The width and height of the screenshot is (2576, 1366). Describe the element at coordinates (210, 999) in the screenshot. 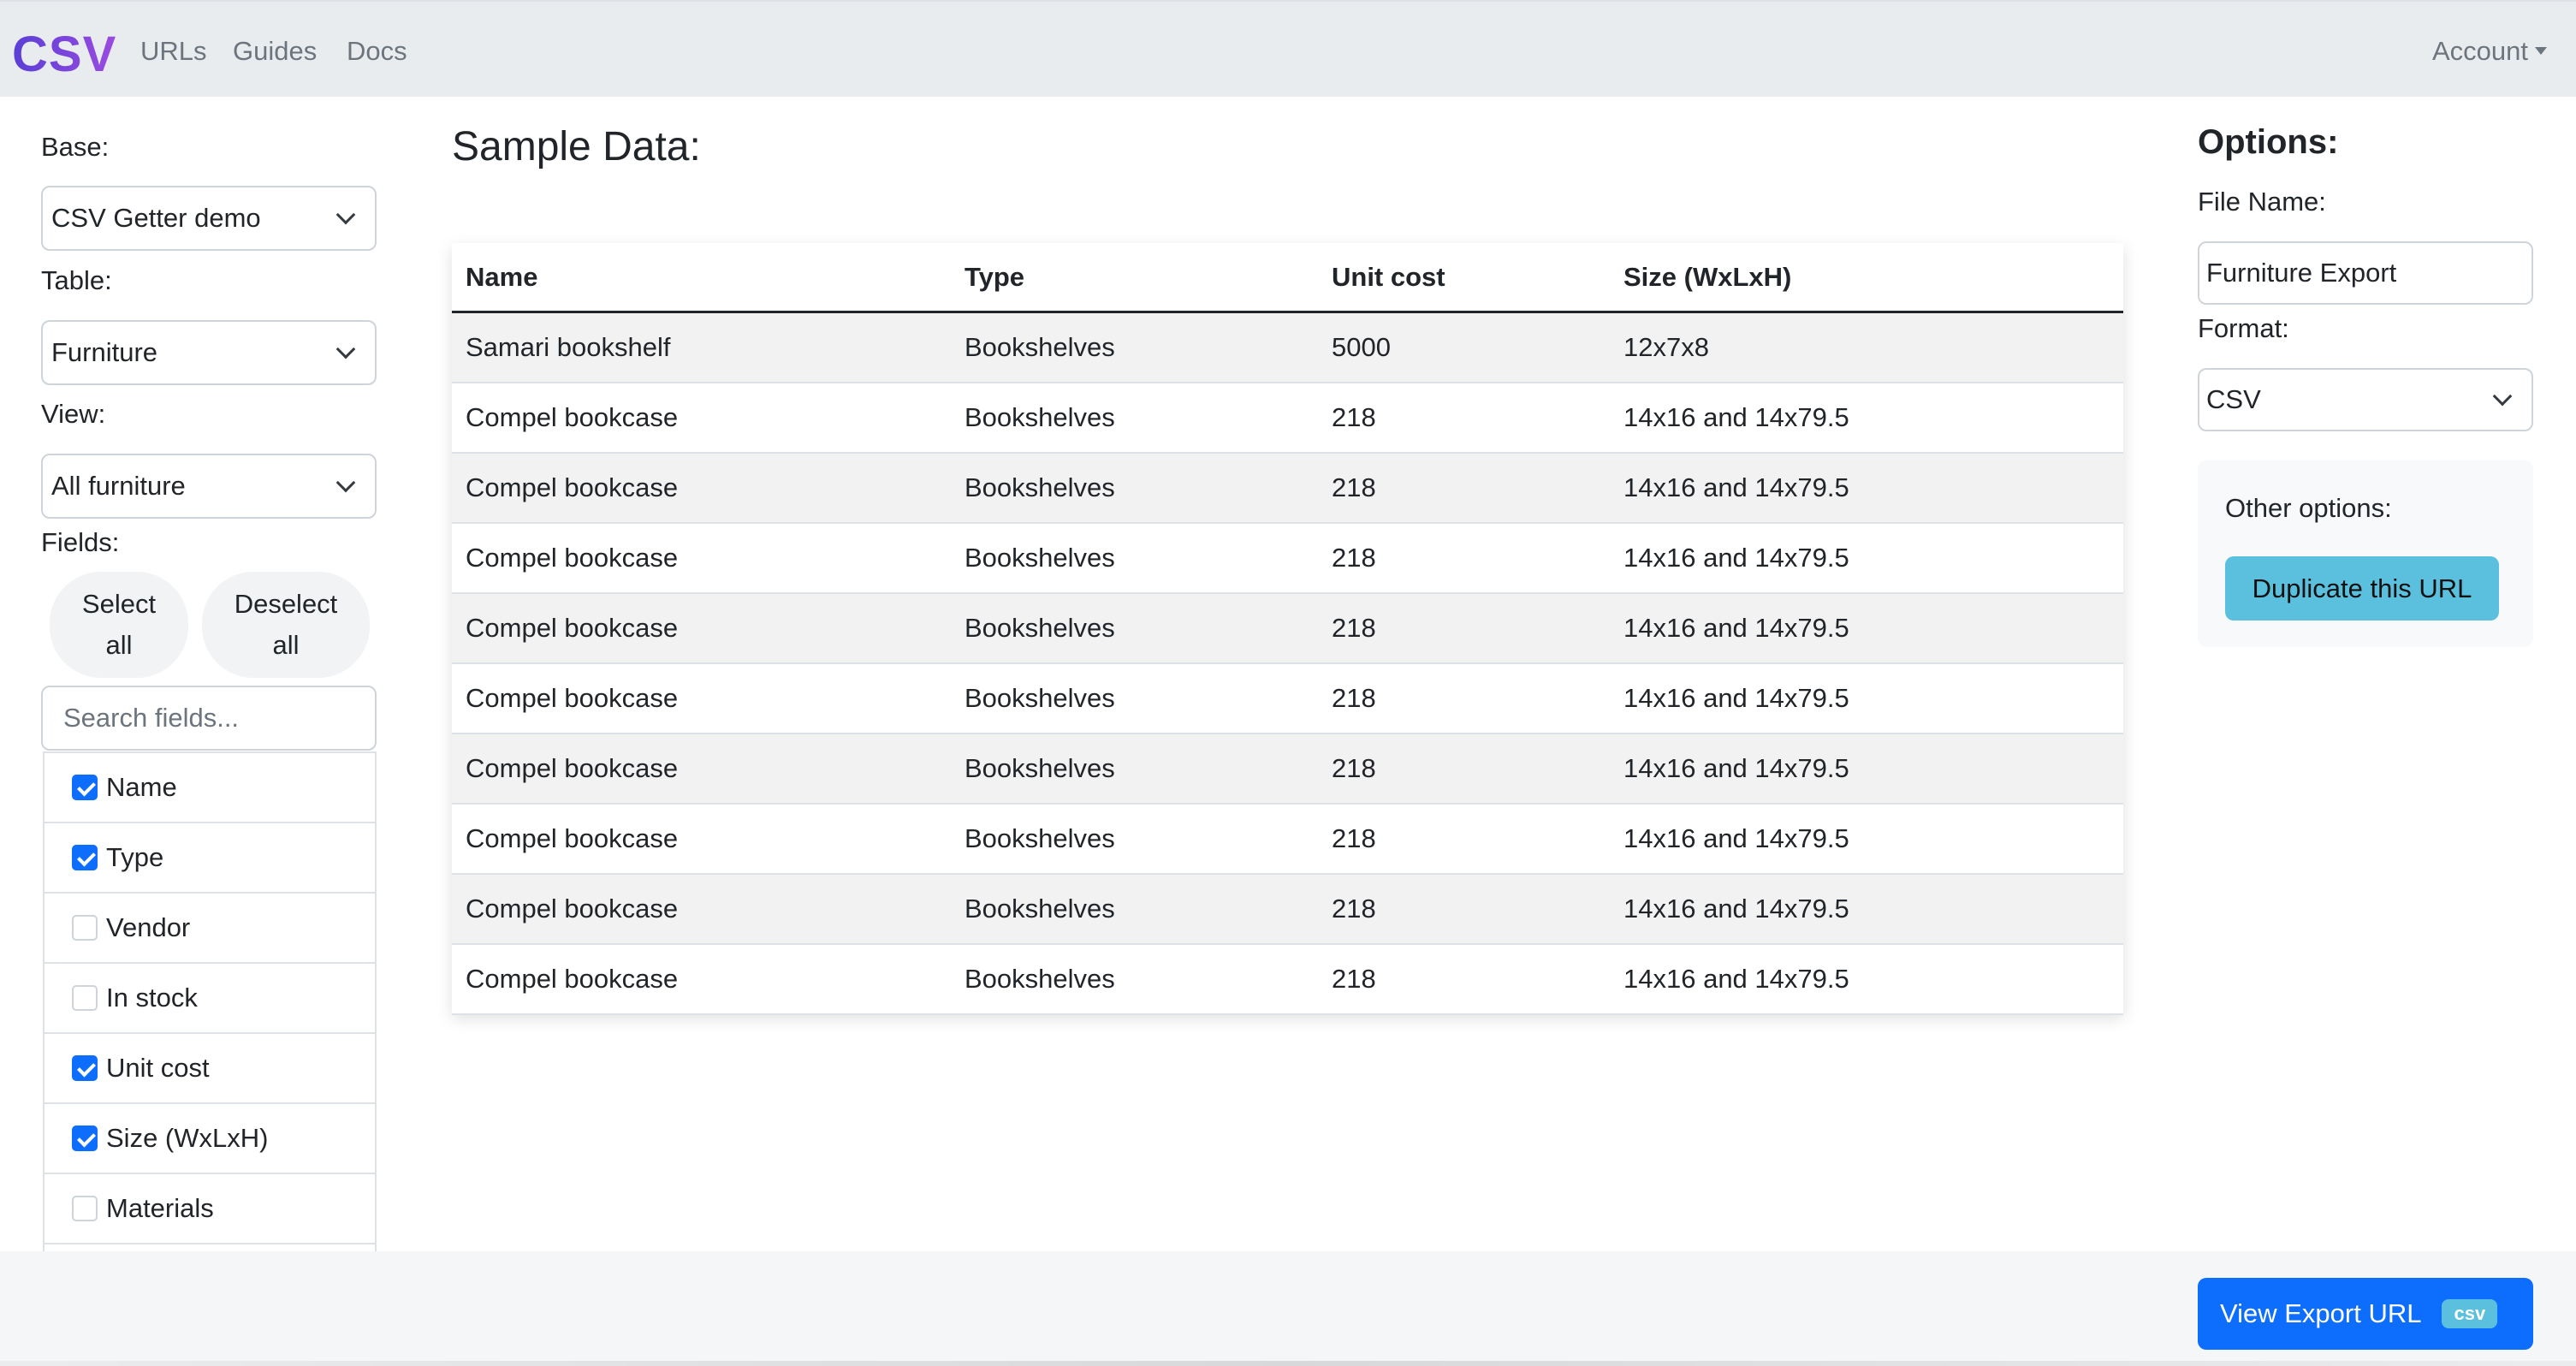

I see `field-item-in-stock: In stock` at that location.